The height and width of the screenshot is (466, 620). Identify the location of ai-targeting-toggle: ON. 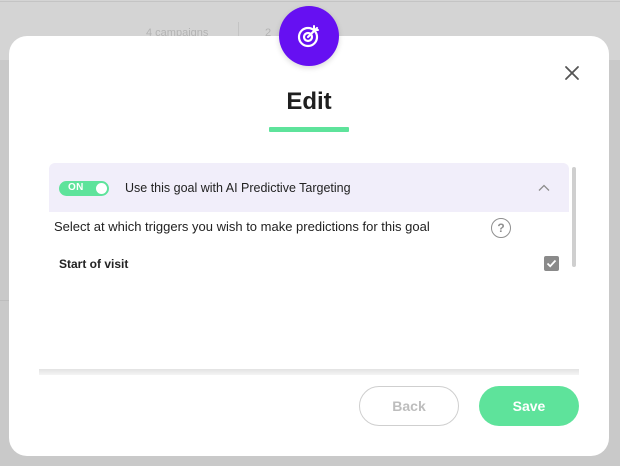
(84, 188).